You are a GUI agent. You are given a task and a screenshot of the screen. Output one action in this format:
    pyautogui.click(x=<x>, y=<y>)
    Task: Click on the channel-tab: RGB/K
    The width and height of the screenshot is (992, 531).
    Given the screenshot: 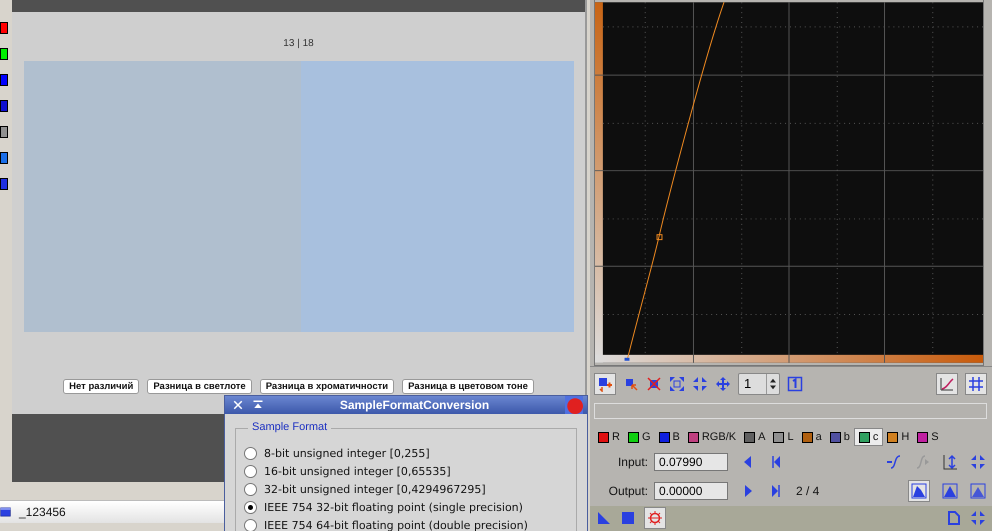 What is the action you would take?
    pyautogui.click(x=712, y=437)
    